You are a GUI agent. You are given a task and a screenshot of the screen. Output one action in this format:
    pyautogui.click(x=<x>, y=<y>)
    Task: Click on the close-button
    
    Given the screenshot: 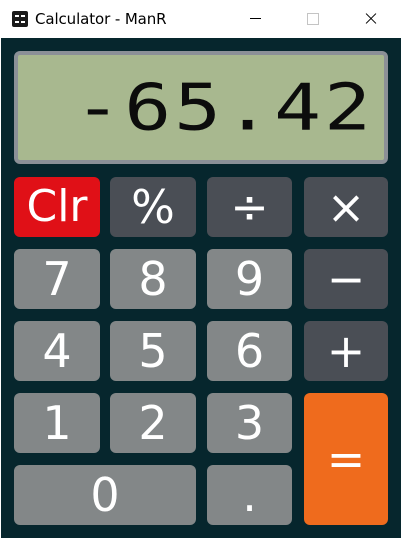 What is the action you would take?
    pyautogui.click(x=370, y=19)
    